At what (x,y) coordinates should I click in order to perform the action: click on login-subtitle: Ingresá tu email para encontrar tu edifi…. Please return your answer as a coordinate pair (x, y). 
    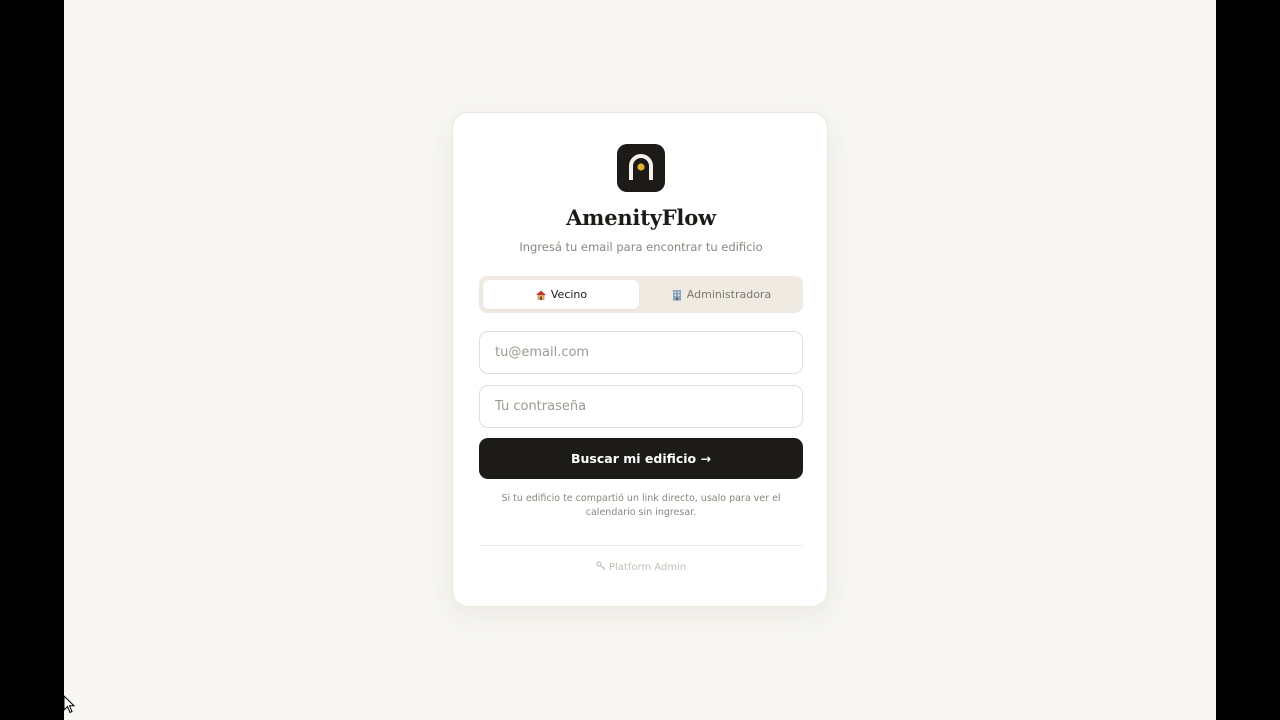
    Looking at the image, I should click on (641, 247).